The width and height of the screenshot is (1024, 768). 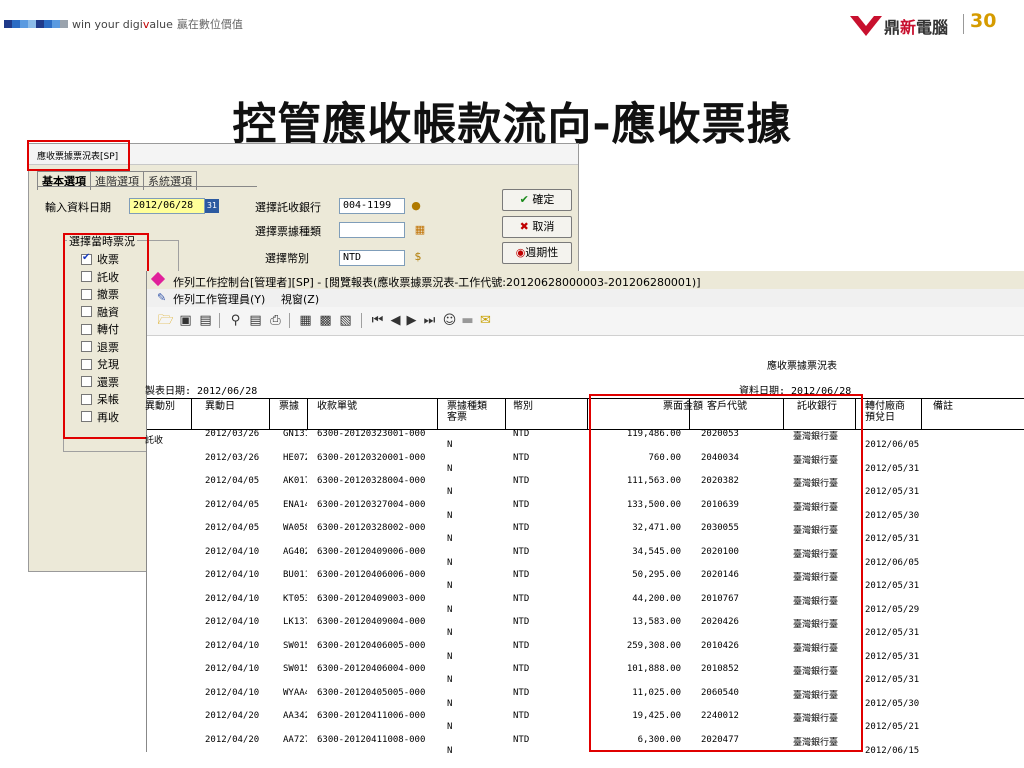 What do you see at coordinates (205, 320) in the screenshot?
I see `delete-icon: ▤` at bounding box center [205, 320].